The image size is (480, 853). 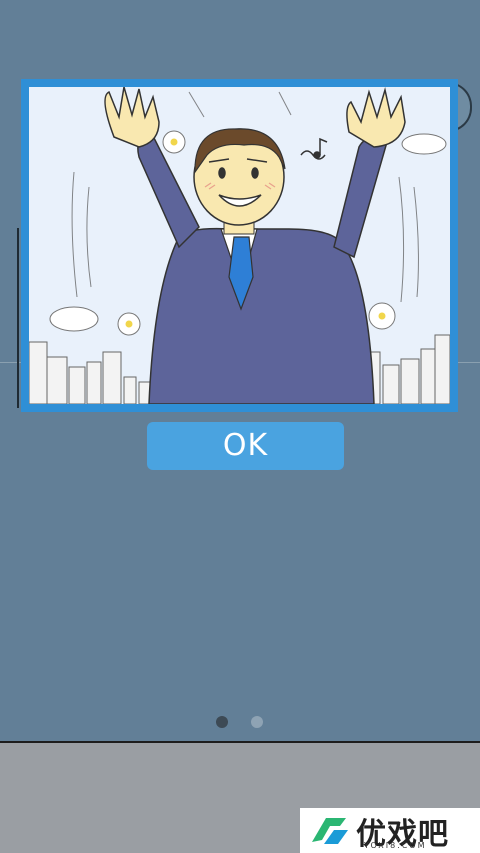 What do you see at coordinates (330, 831) in the screenshot?
I see `yoxi8-logo-icon` at bounding box center [330, 831].